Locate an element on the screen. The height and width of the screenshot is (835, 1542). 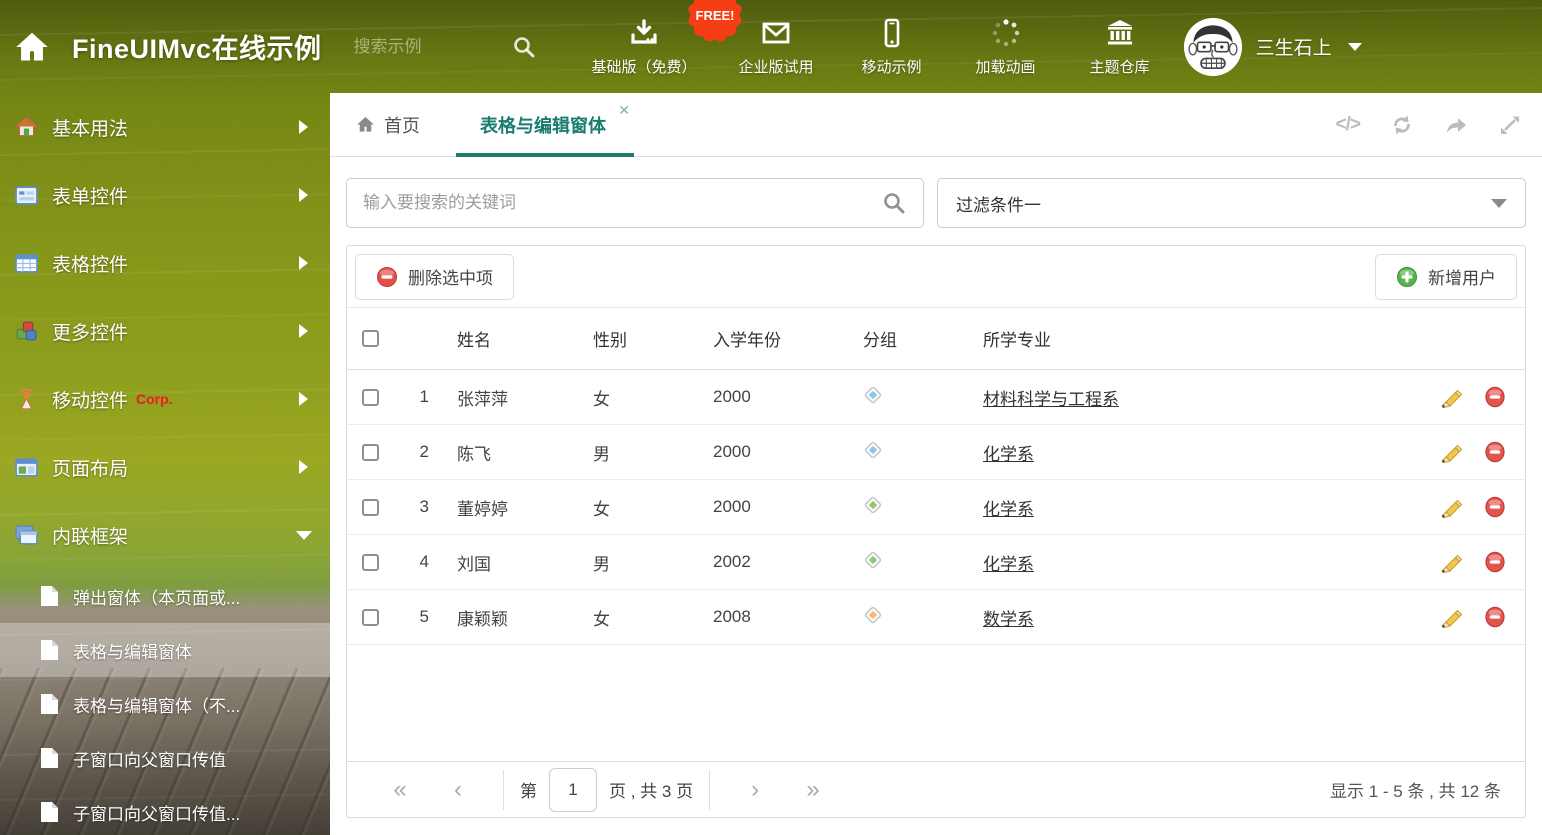
bank-icon is located at coordinates (1119, 31).